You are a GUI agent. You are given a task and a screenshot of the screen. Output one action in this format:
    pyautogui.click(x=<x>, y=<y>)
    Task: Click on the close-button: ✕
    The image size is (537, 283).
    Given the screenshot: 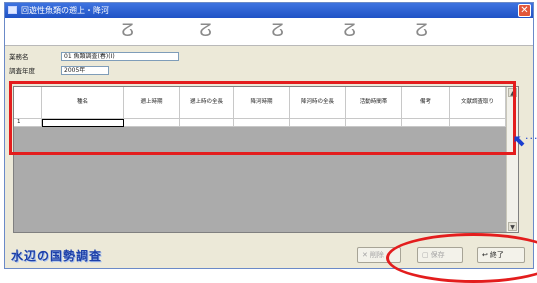 What is the action you would take?
    pyautogui.click(x=524, y=10)
    